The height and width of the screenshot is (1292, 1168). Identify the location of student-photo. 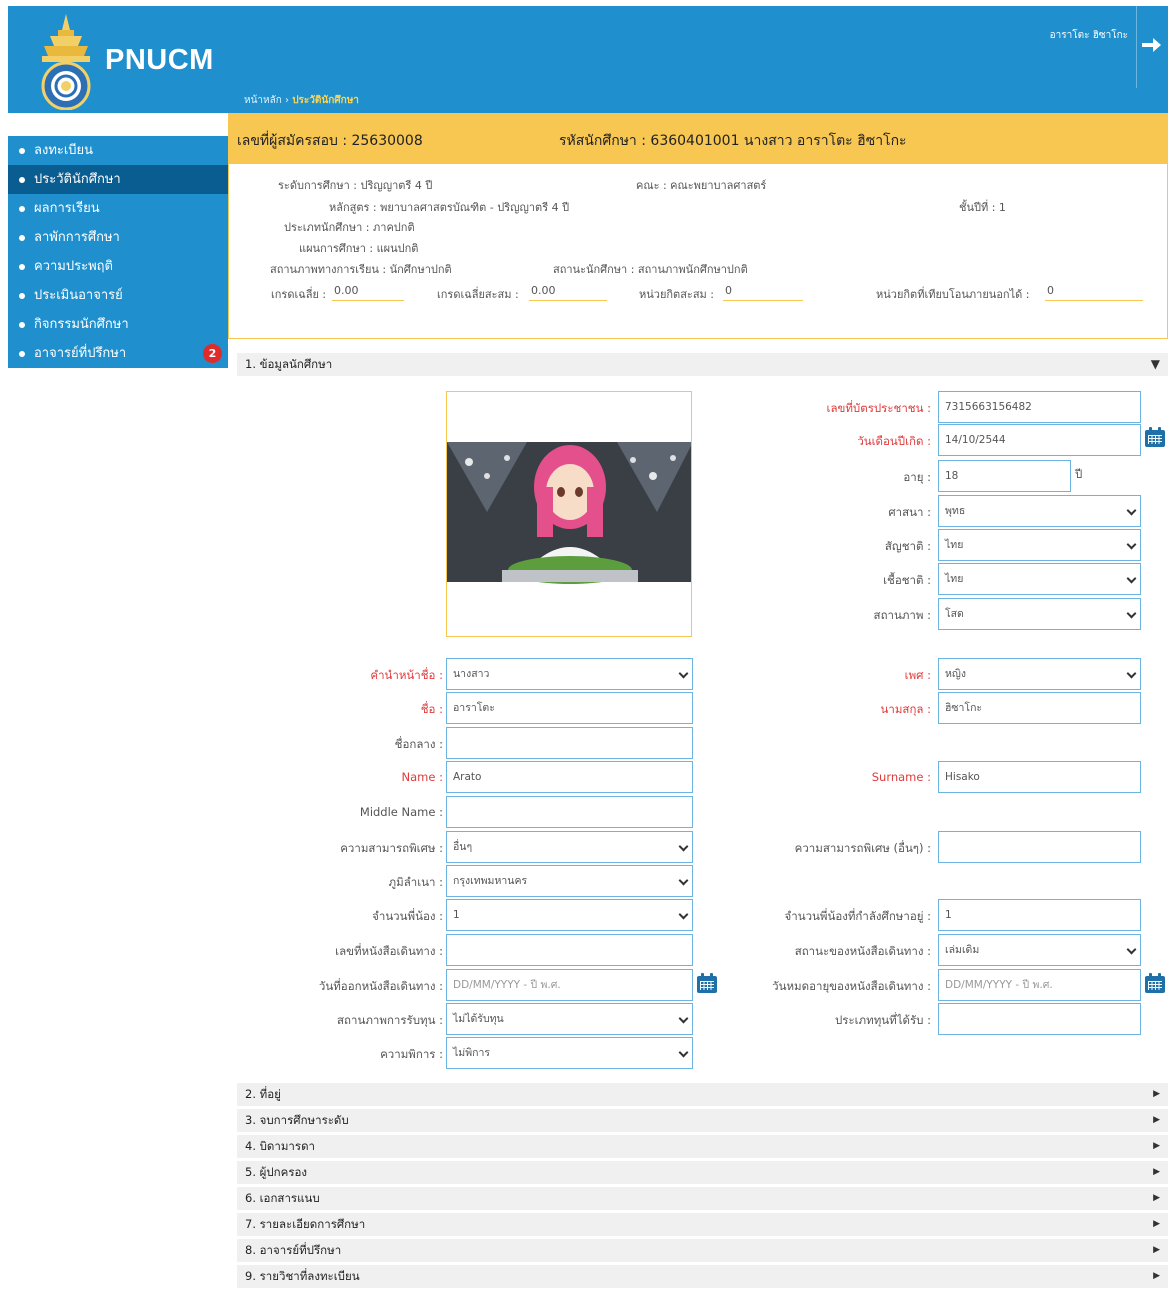
(569, 514).